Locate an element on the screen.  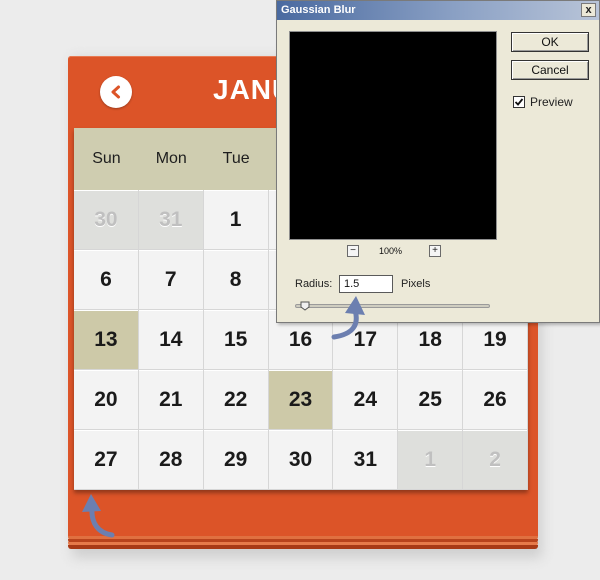
preview-checkbox is located at coordinates (519, 102).